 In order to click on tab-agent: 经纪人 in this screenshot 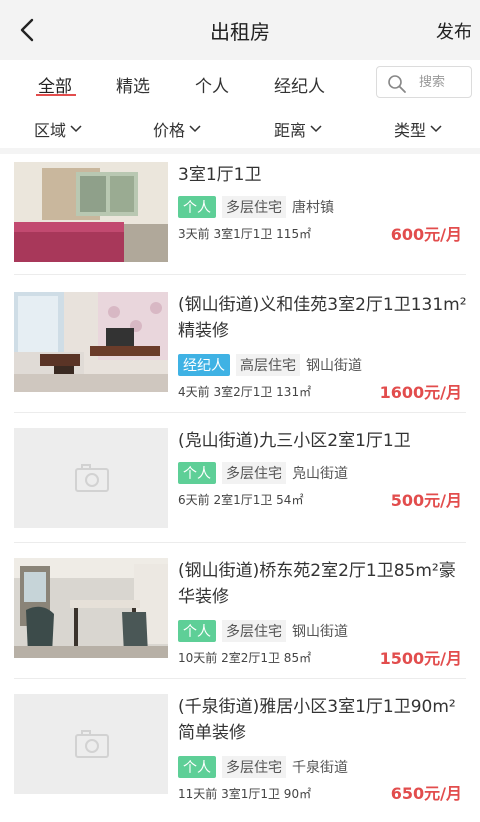, I will do `click(299, 84)`.